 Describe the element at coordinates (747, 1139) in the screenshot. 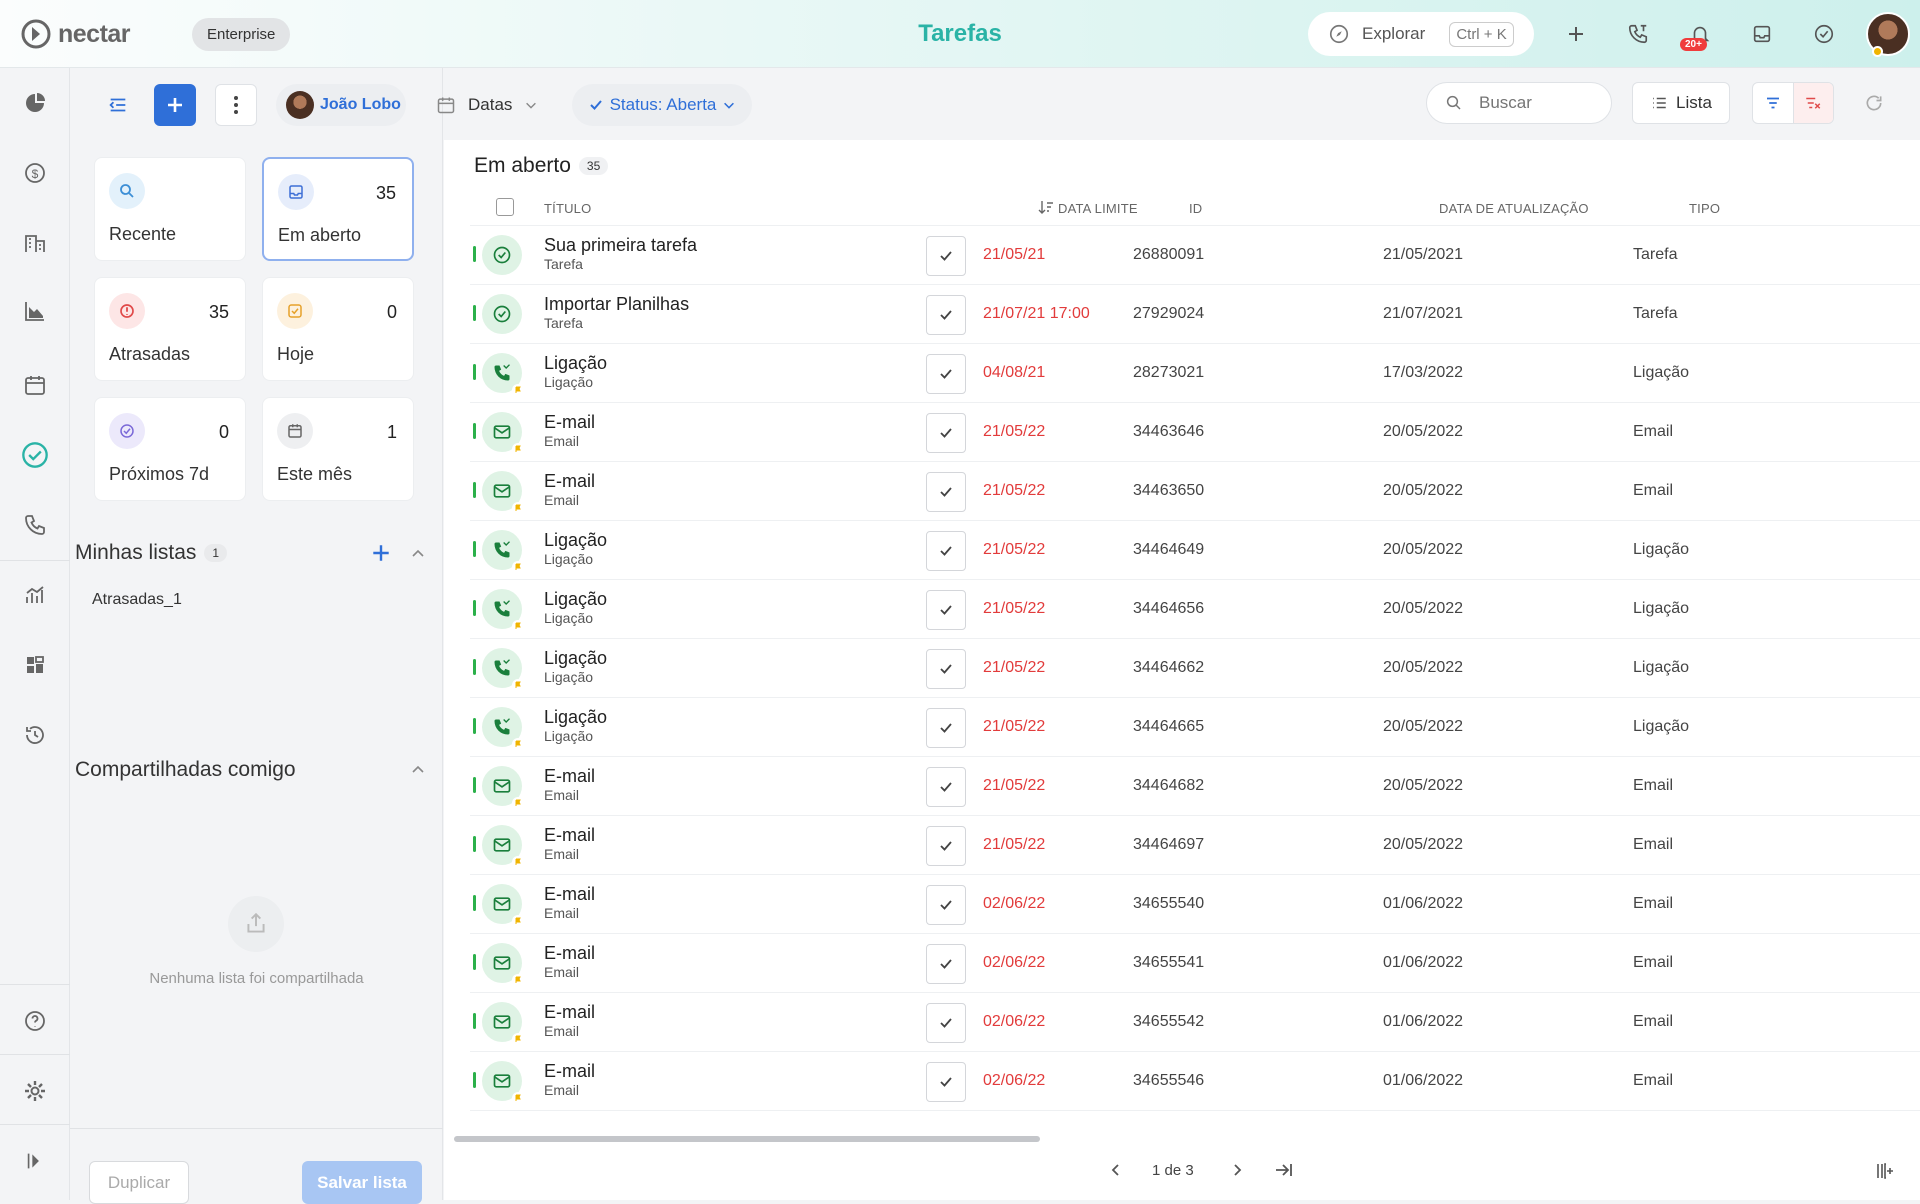

I see `horizontal-scrollbar` at that location.